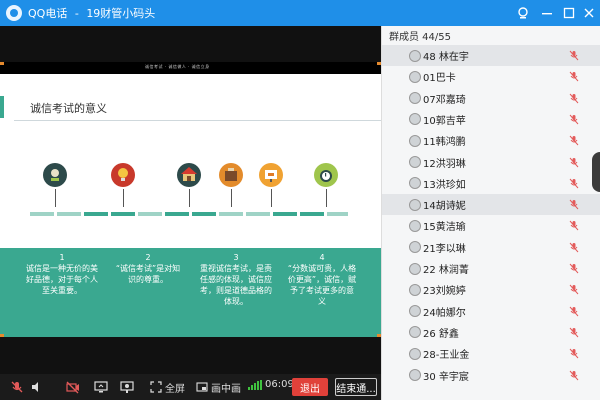 This screenshot has height=400, width=600. I want to click on member-row: 11韩鸿鹏, so click(491, 140).